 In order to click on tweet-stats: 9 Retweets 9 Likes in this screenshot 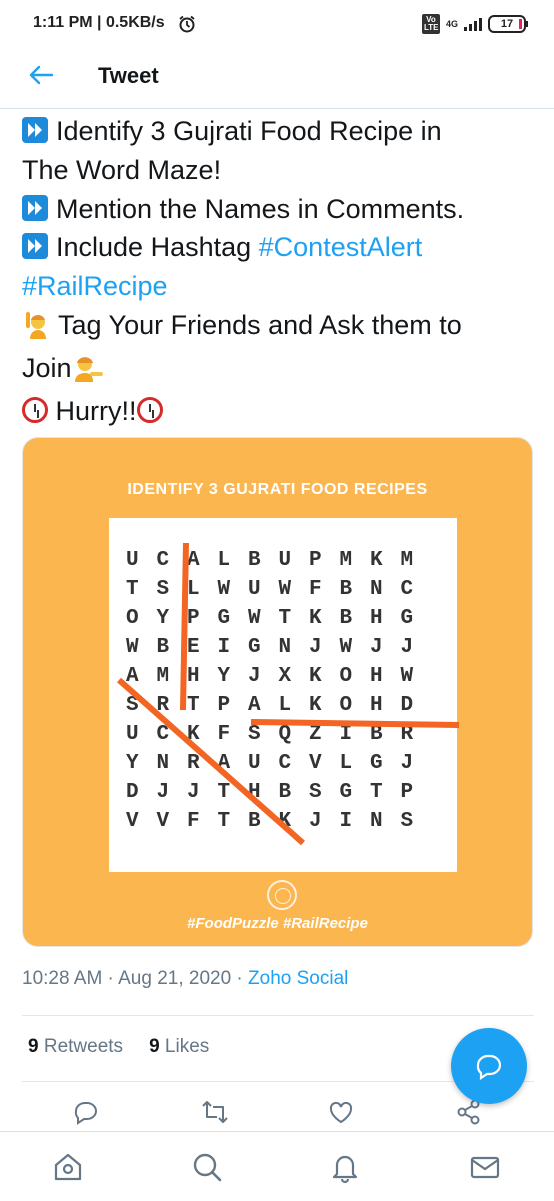, I will do `click(118, 1047)`.